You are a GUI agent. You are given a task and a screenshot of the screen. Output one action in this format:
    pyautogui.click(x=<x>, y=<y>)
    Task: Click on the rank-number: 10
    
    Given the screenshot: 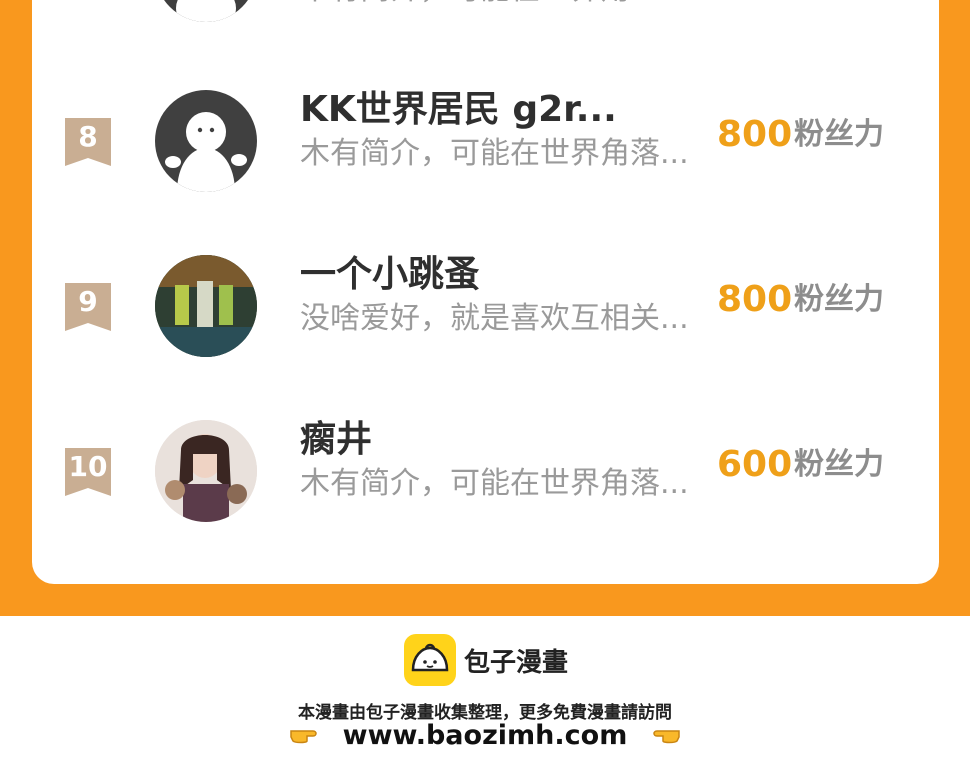 What is the action you would take?
    pyautogui.click(x=88, y=466)
    